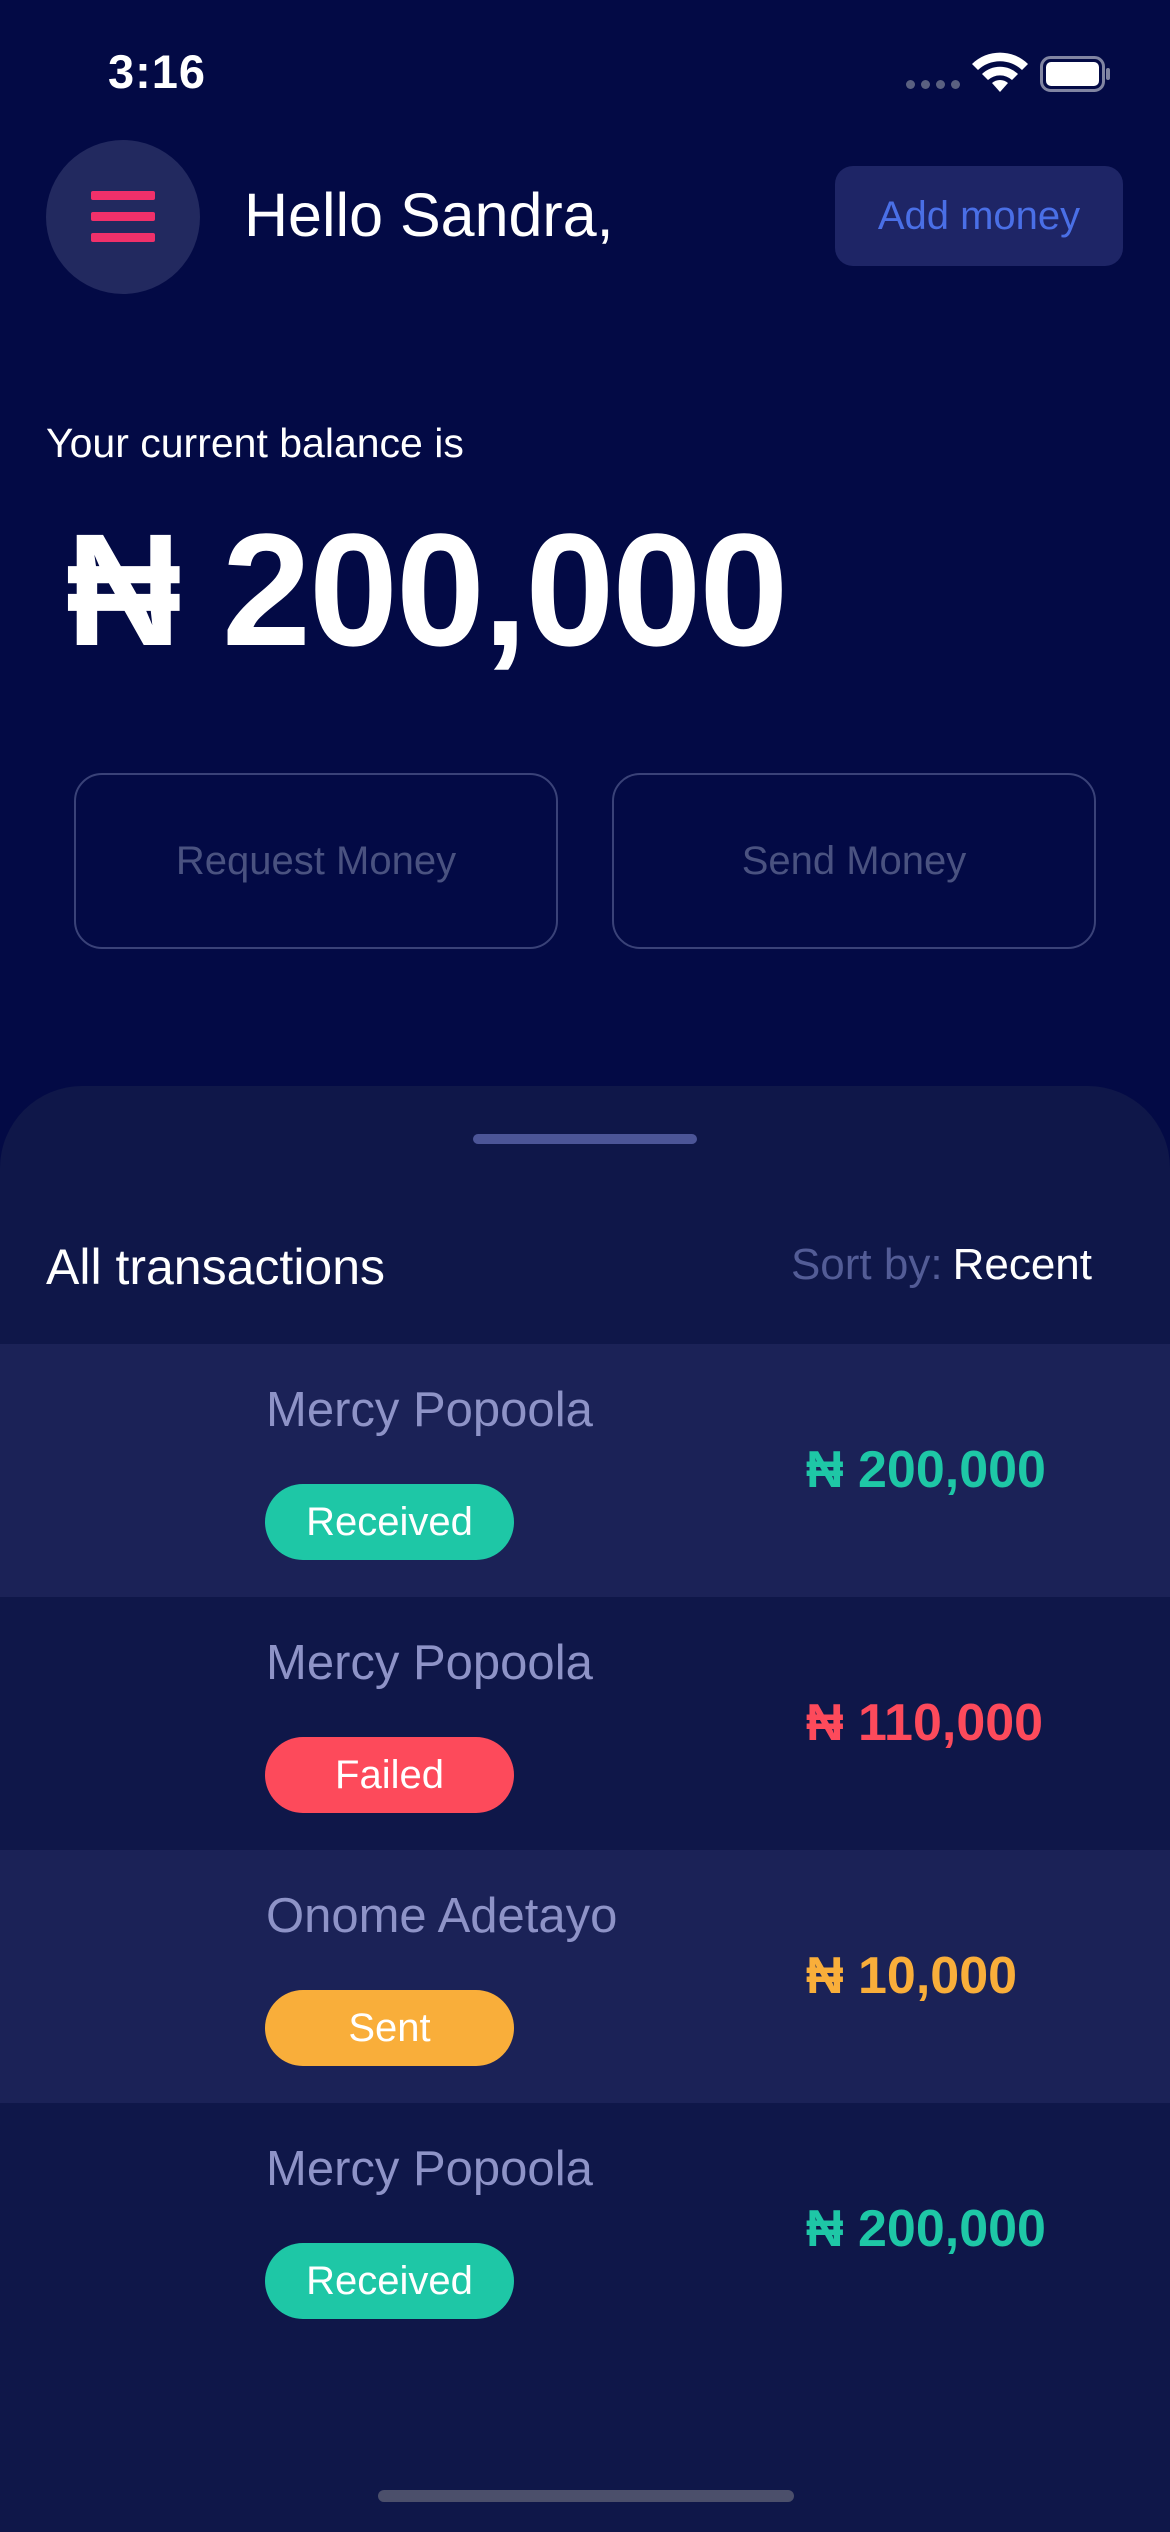  What do you see at coordinates (442, 1916) in the screenshot?
I see `transaction-name: Onome Adetayo` at bounding box center [442, 1916].